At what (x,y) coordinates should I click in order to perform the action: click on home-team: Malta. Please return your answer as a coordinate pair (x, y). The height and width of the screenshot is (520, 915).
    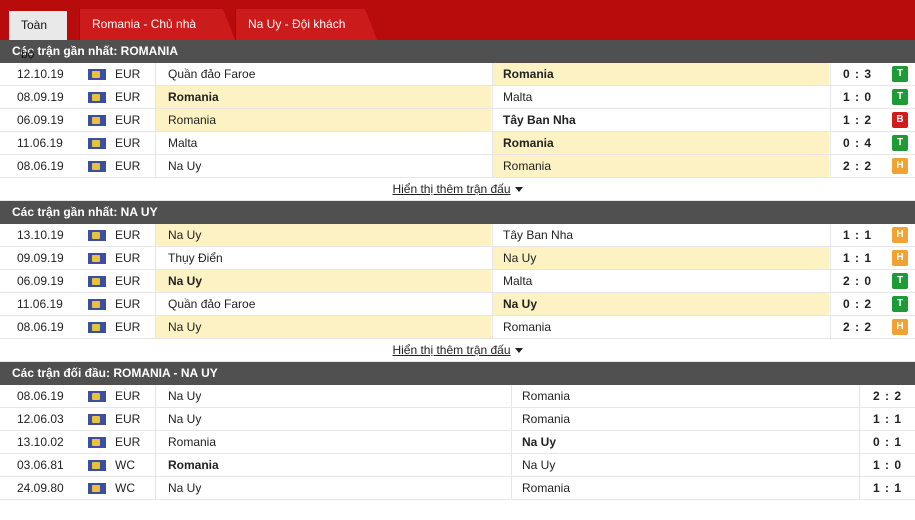
    Looking at the image, I should click on (323, 143).